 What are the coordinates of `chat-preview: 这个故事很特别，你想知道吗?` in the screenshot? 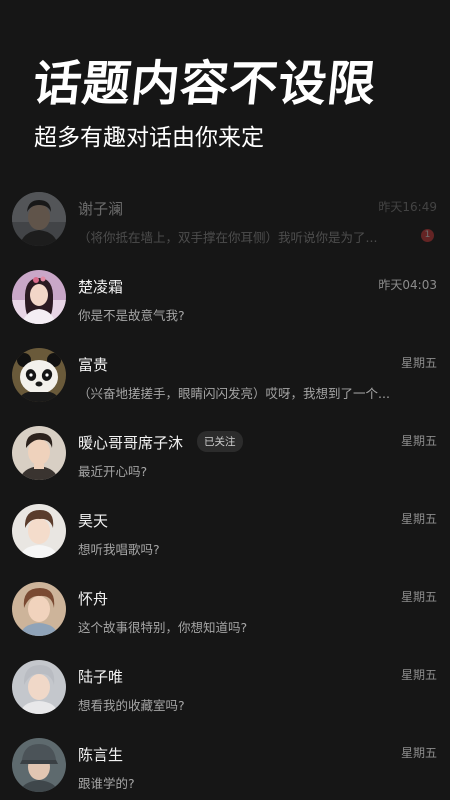 It's located at (163, 627).